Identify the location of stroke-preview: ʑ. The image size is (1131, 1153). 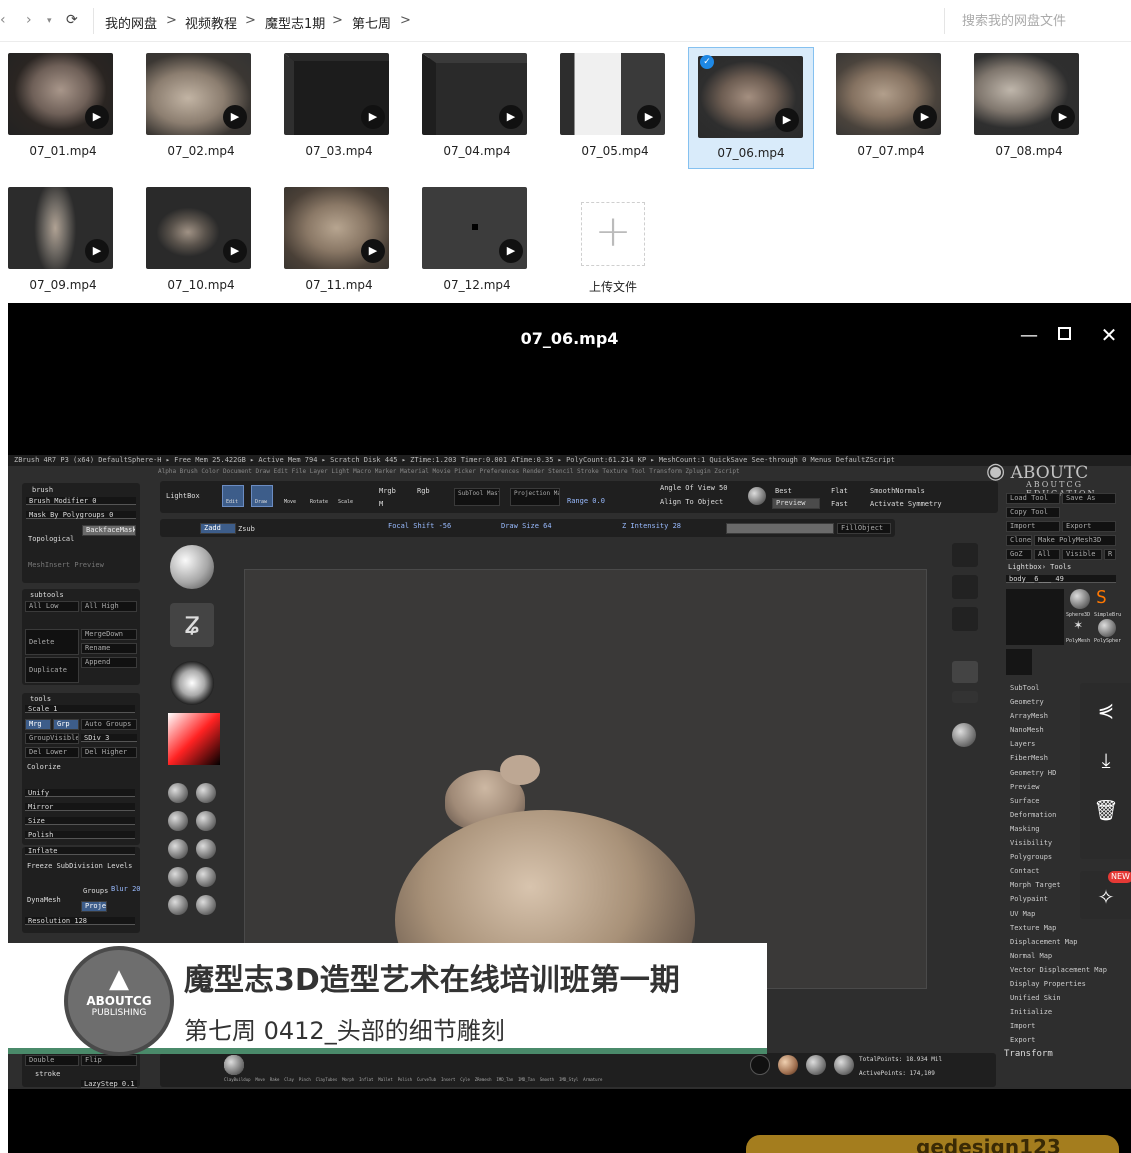
(192, 625).